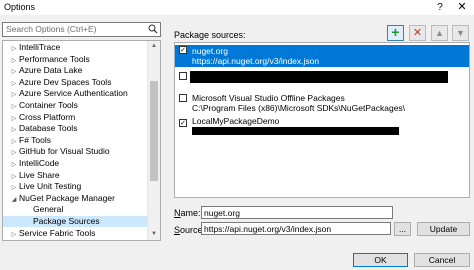  I want to click on source-item: ✓ LocalMyPackageDemo, so click(322, 127).